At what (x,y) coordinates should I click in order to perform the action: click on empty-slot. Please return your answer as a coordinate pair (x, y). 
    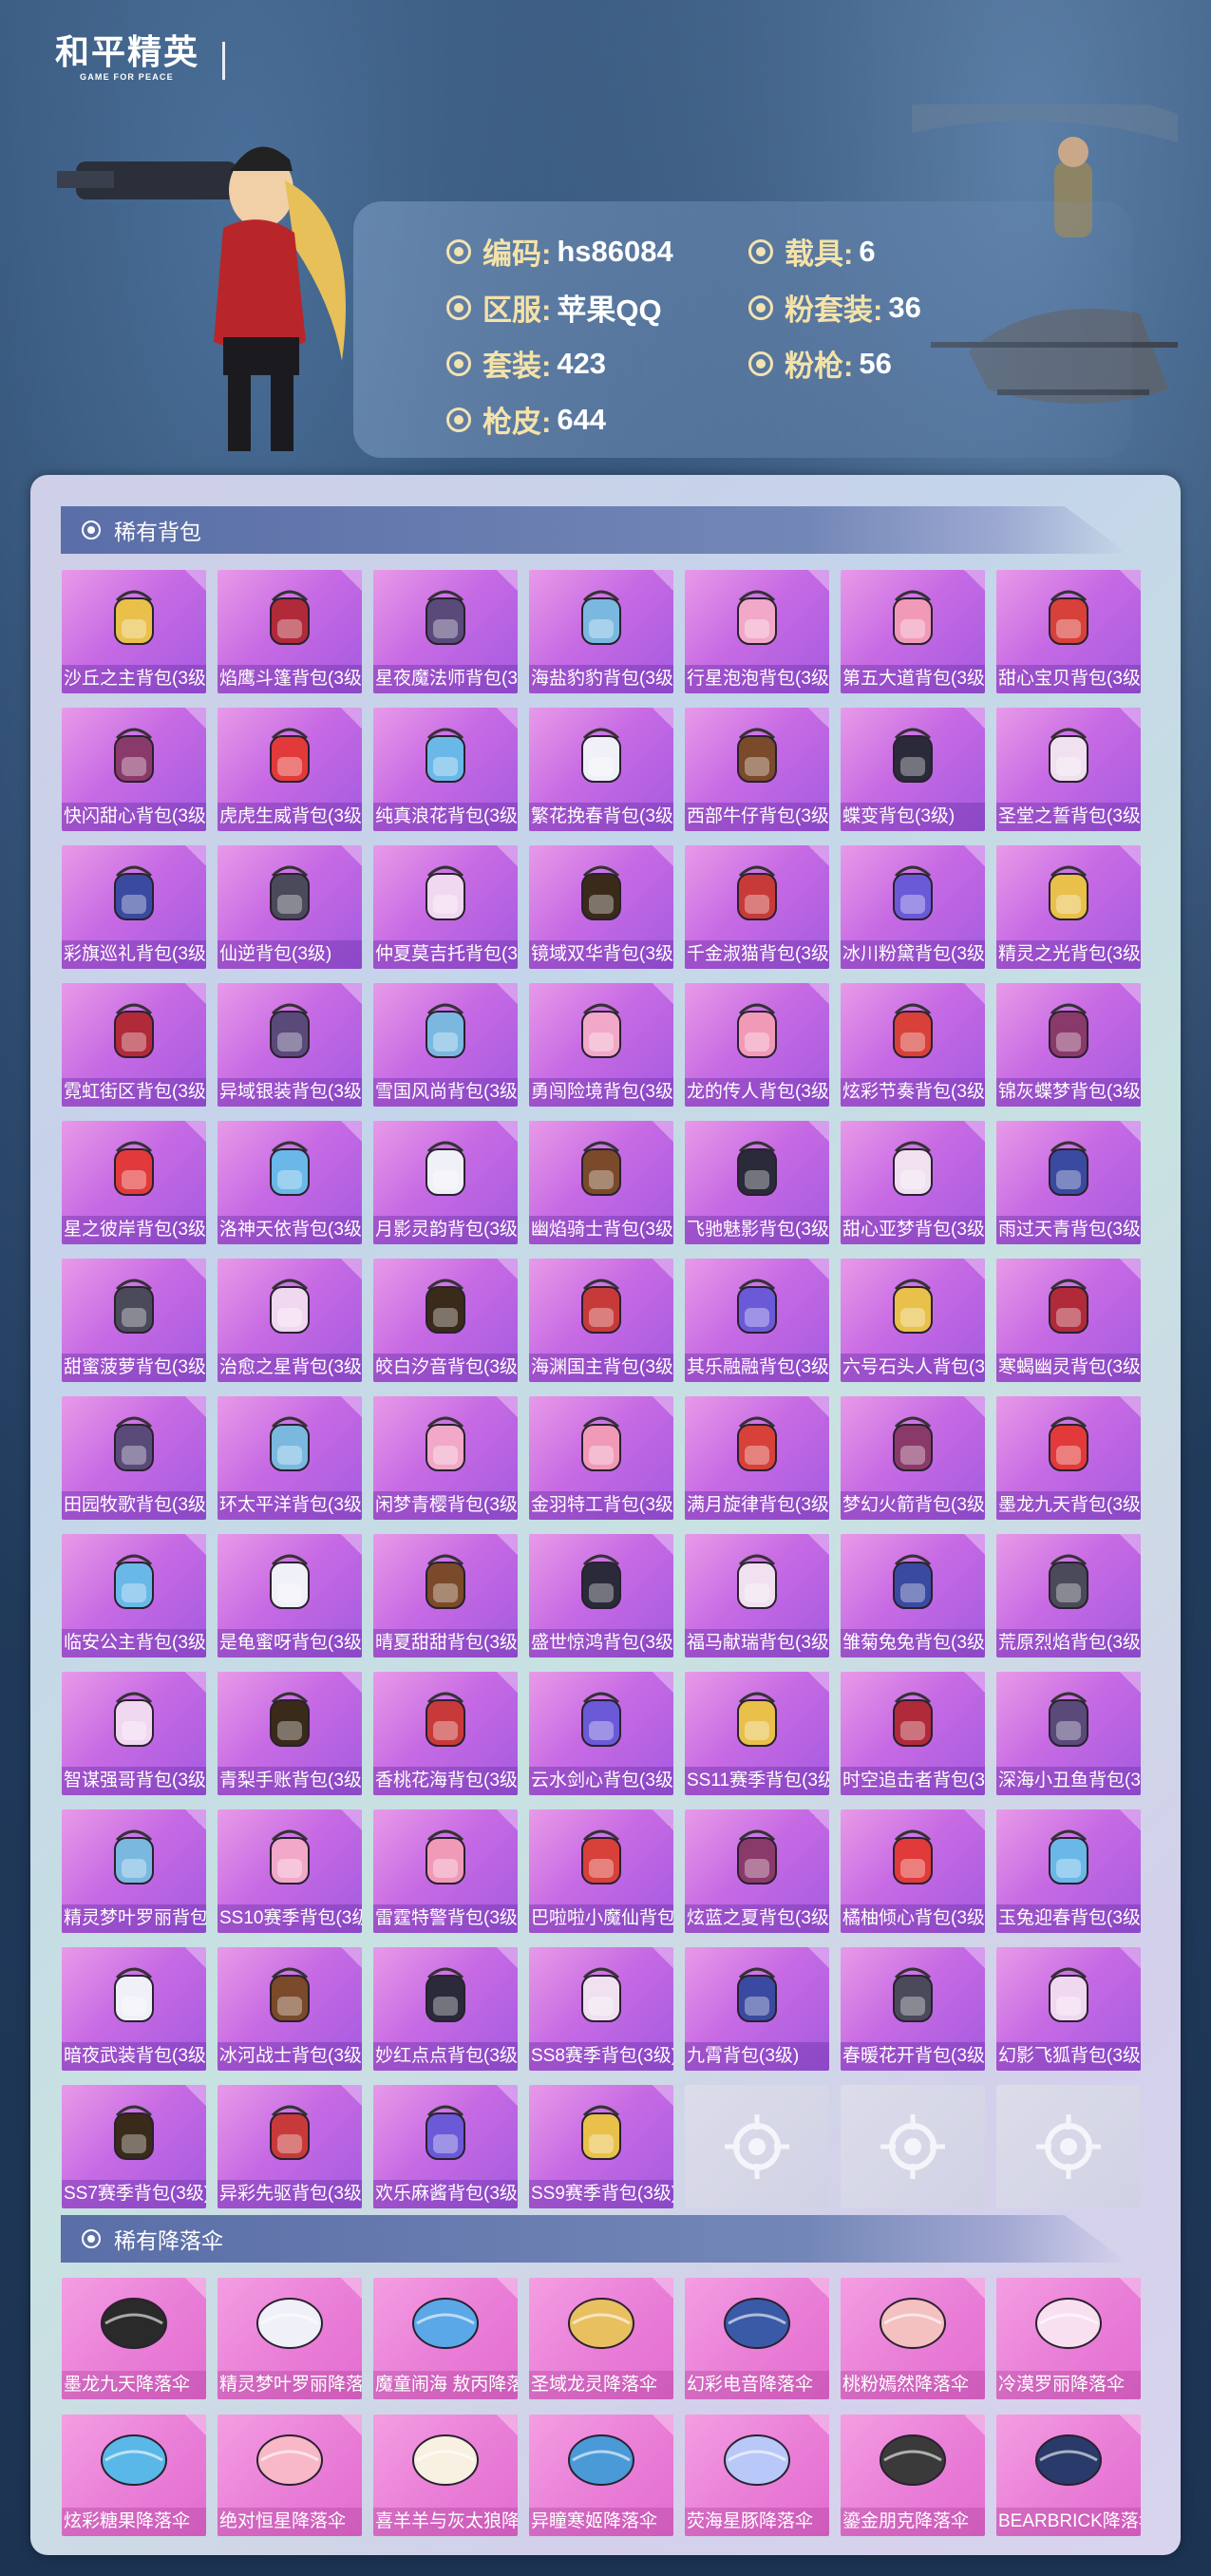
    Looking at the image, I should click on (913, 2146).